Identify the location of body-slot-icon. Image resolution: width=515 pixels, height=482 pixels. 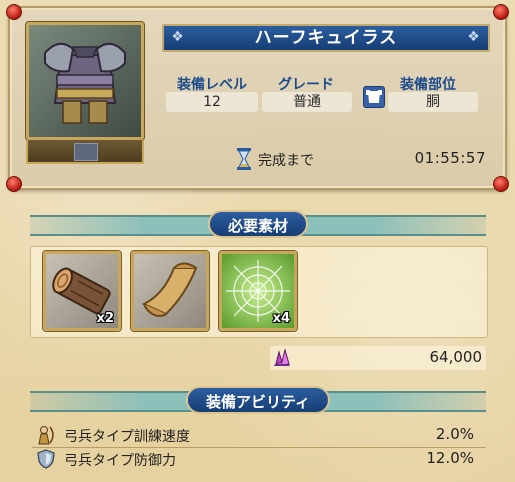
(374, 97).